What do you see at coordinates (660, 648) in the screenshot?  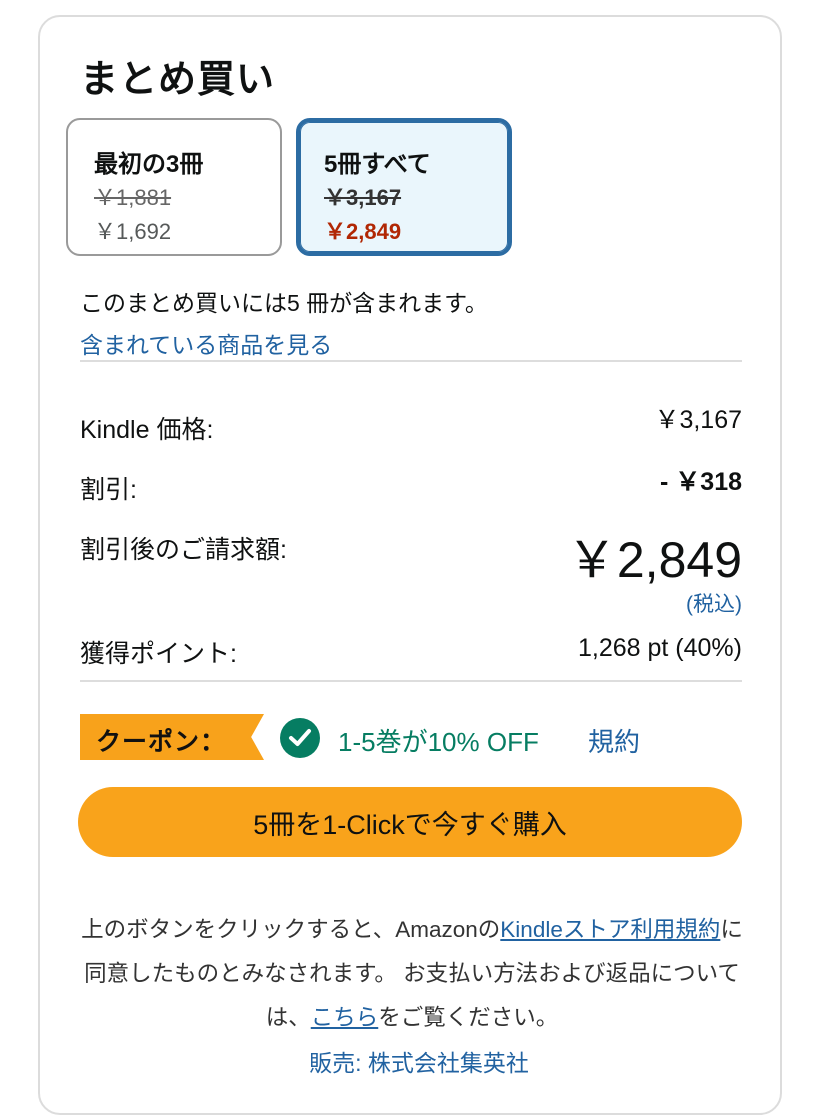 I see `points-value: 1,268 pt (40%)` at bounding box center [660, 648].